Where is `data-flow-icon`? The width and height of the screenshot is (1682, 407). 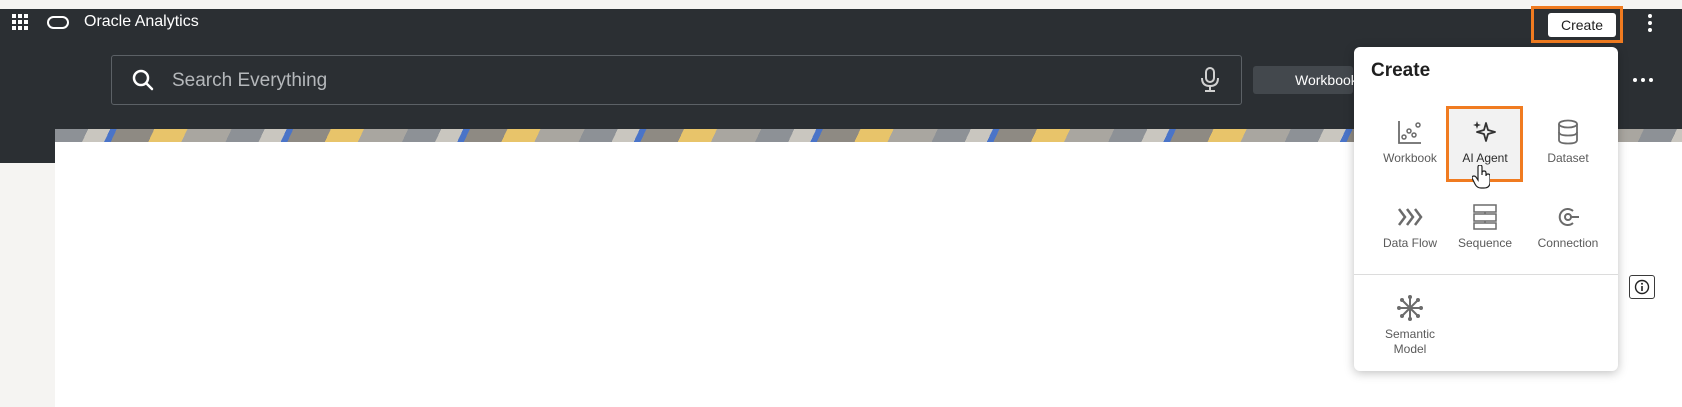 data-flow-icon is located at coordinates (1410, 217).